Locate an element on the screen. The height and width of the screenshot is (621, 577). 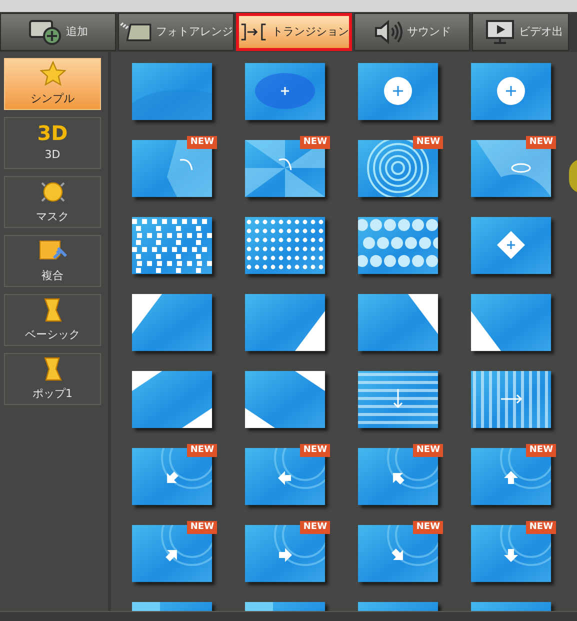
toolbar-tab: ビデオ出 is located at coordinates (520, 32).